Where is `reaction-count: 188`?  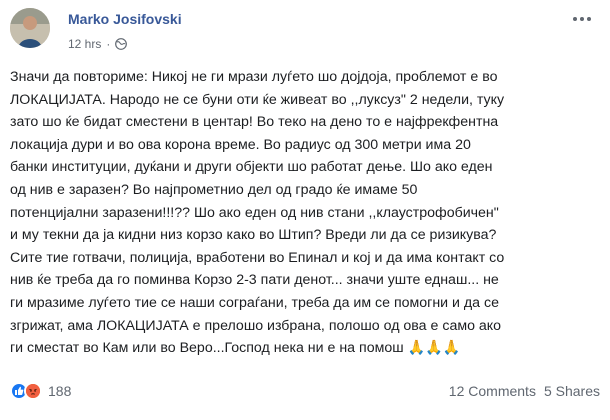 reaction-count: 188 is located at coordinates (60, 391).